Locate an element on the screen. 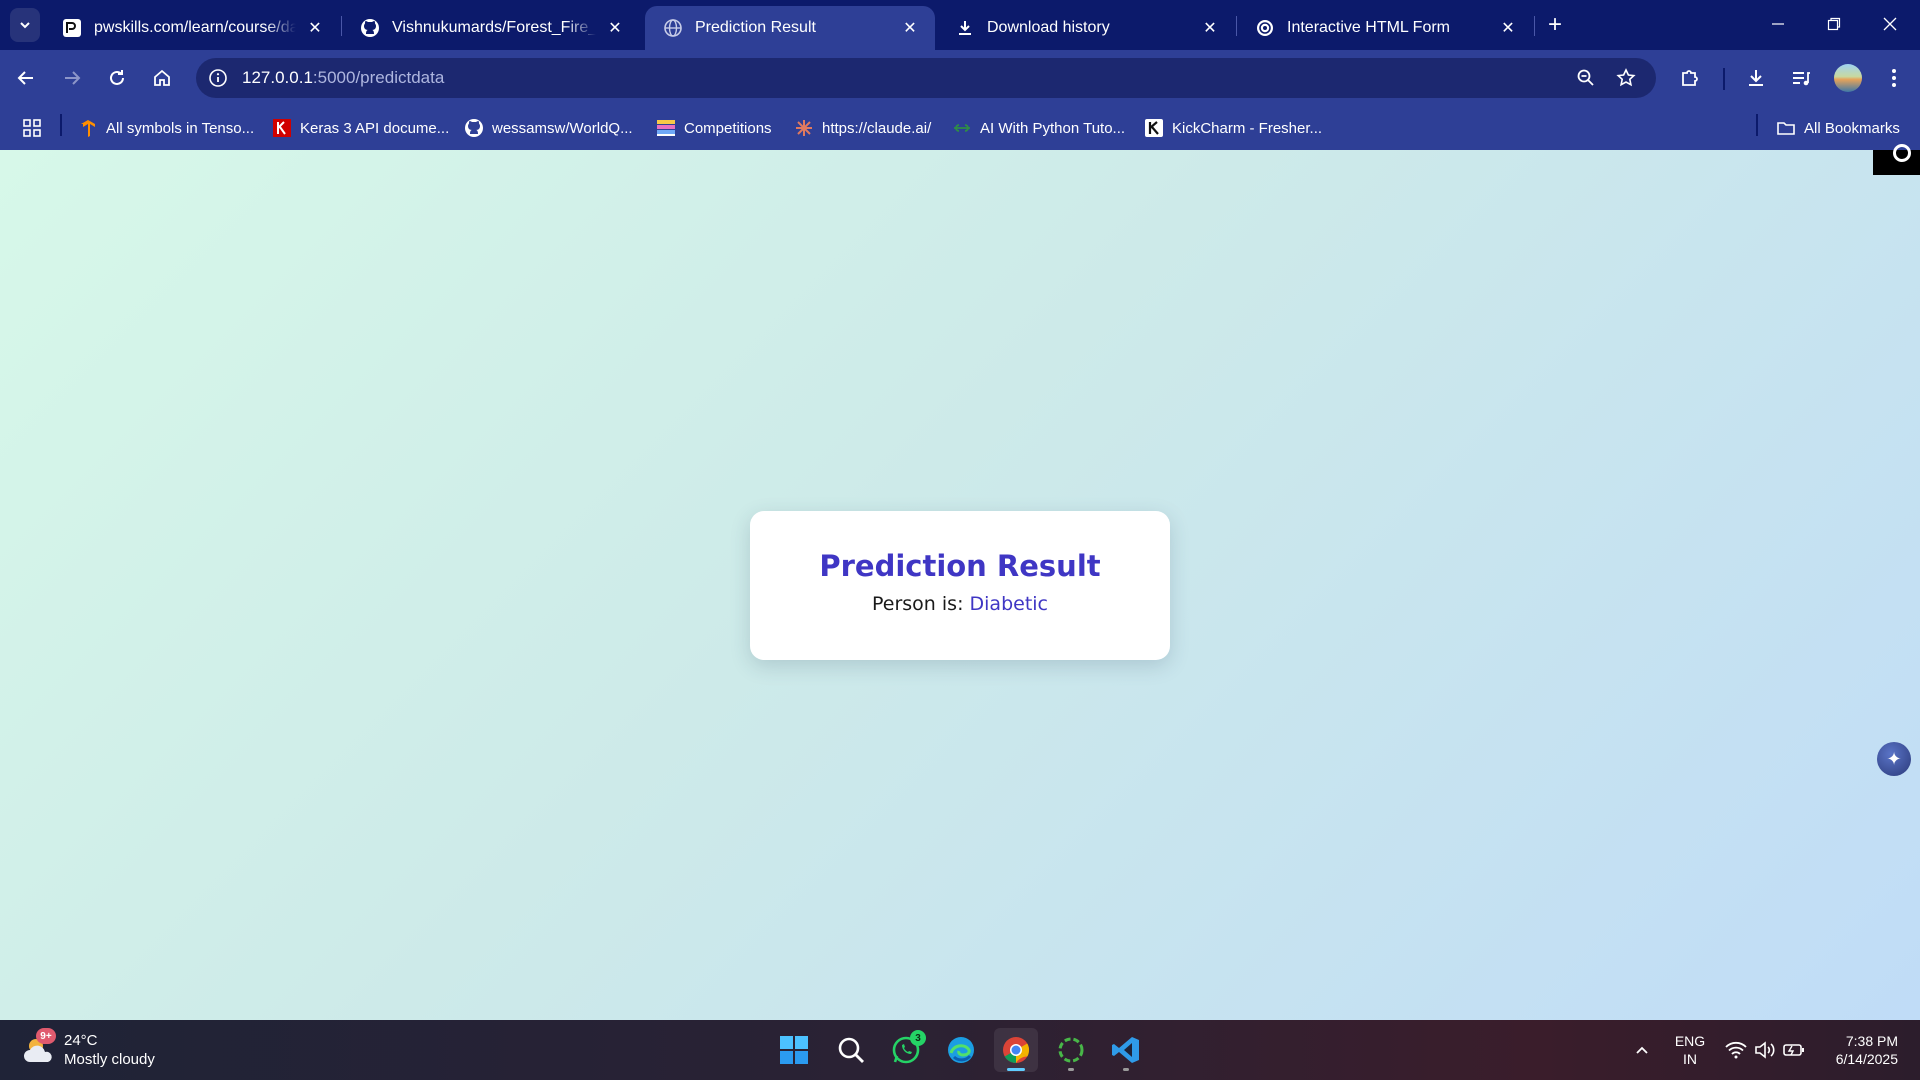 The height and width of the screenshot is (1080, 1920). lang-line1: ENG is located at coordinates (1690, 1041).